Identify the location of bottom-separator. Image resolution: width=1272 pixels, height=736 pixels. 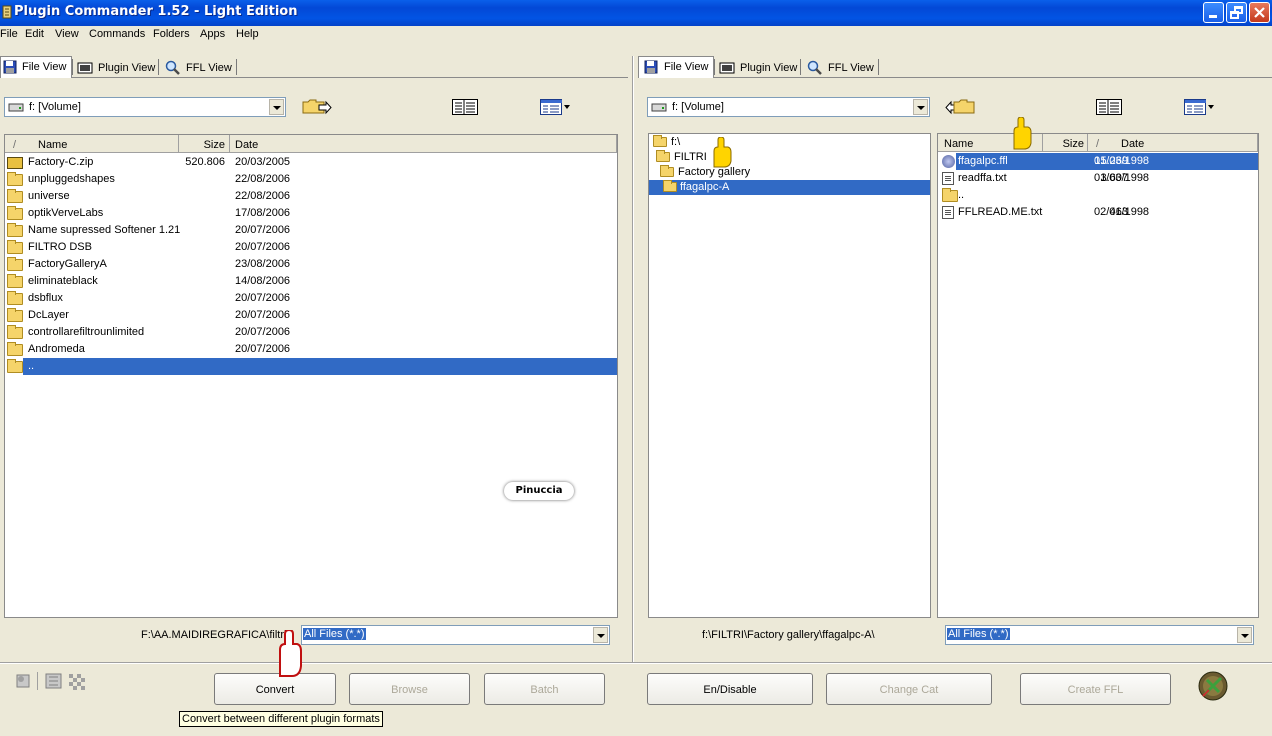
(636, 663).